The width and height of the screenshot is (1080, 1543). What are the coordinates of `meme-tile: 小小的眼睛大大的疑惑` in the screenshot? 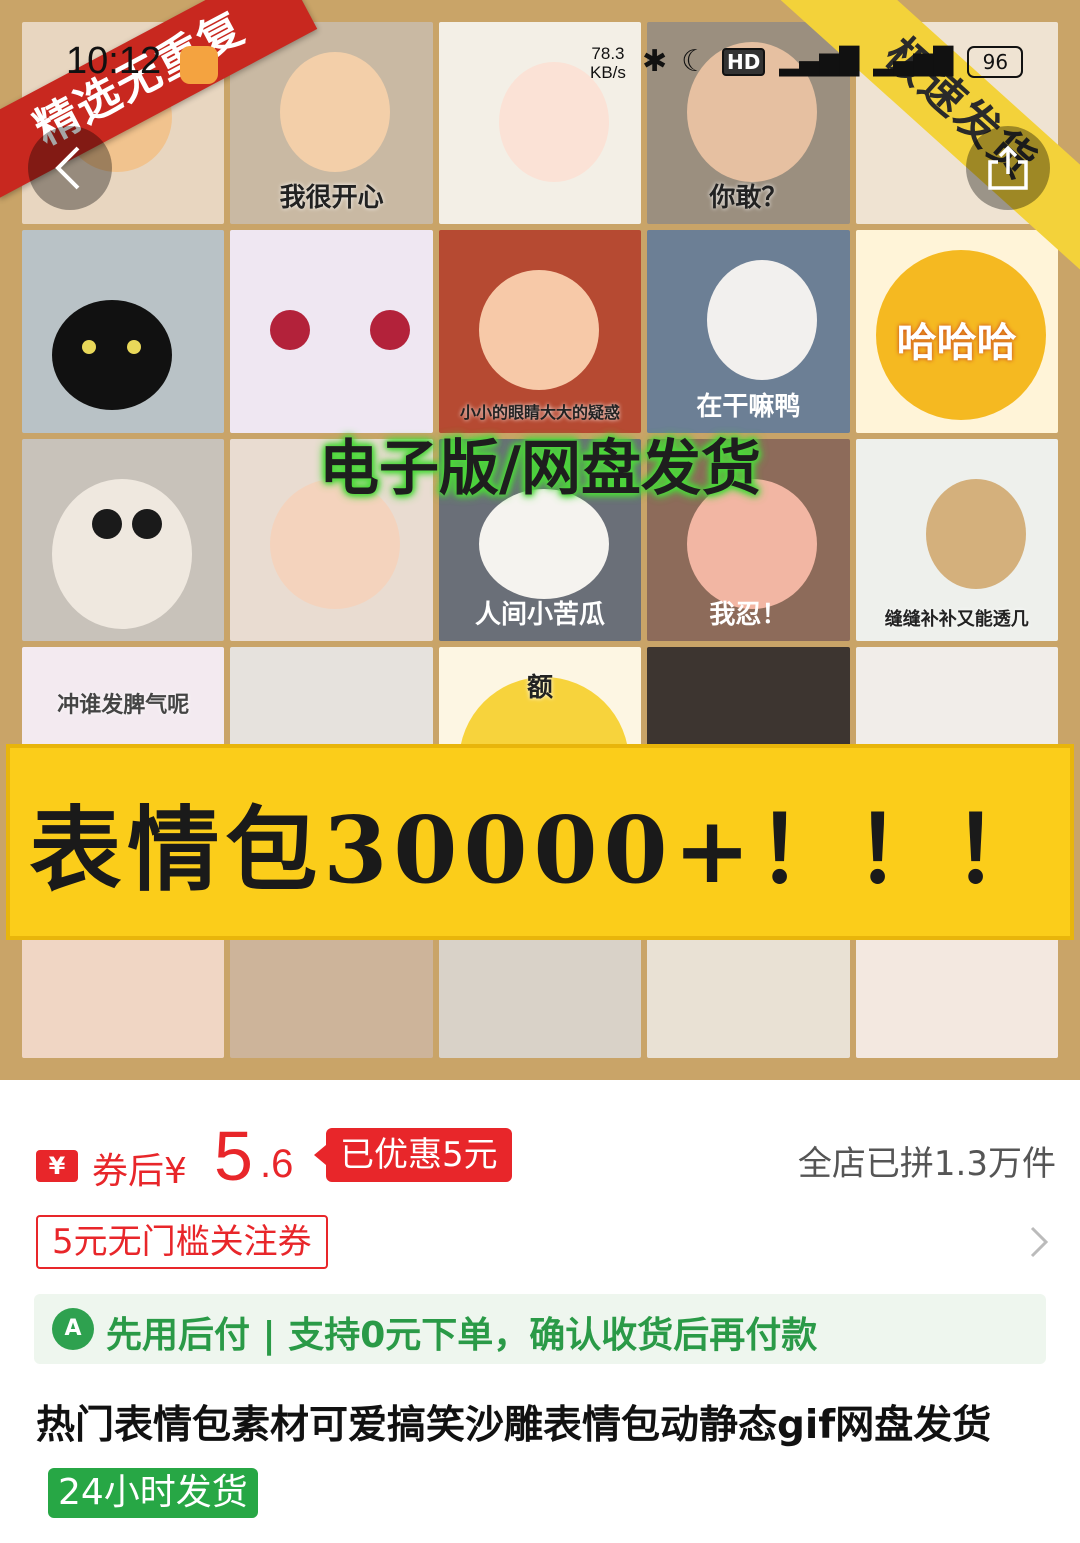 It's located at (540, 331).